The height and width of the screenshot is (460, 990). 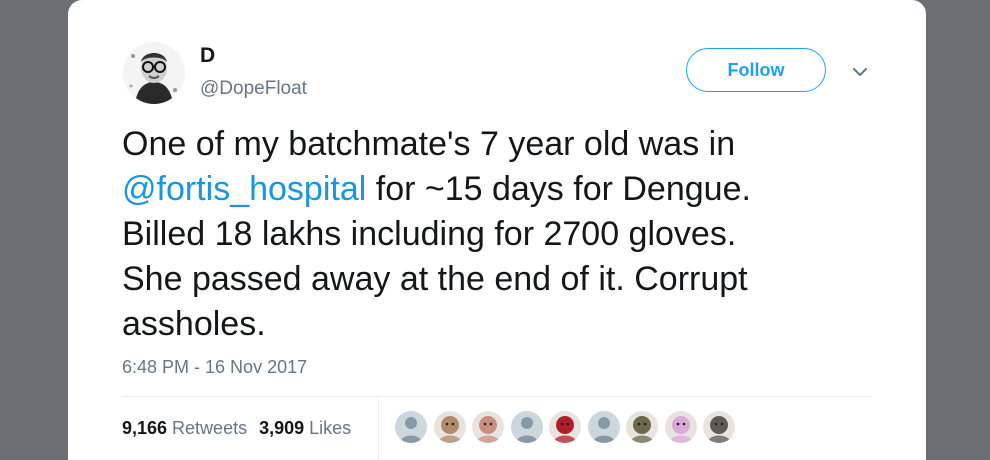 I want to click on stats-divider, so click(x=378, y=429).